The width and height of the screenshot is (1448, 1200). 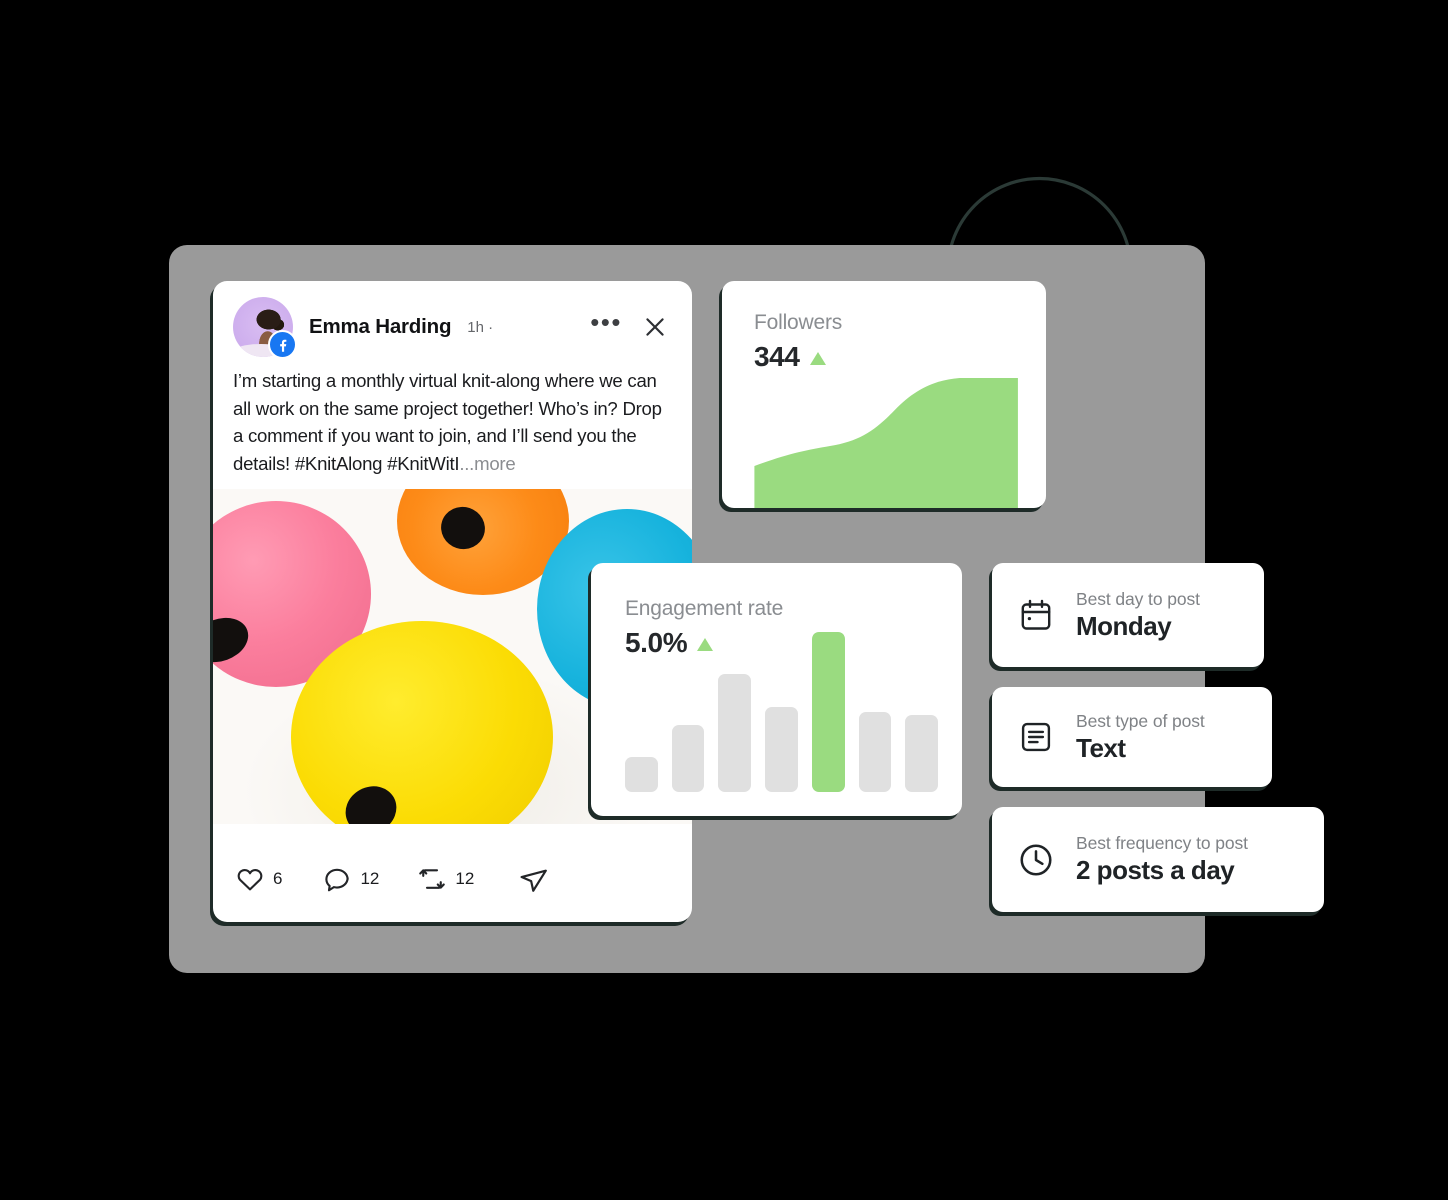 I want to click on engagement-rate-card: Engagement rate 5.0%, so click(x=776, y=689).